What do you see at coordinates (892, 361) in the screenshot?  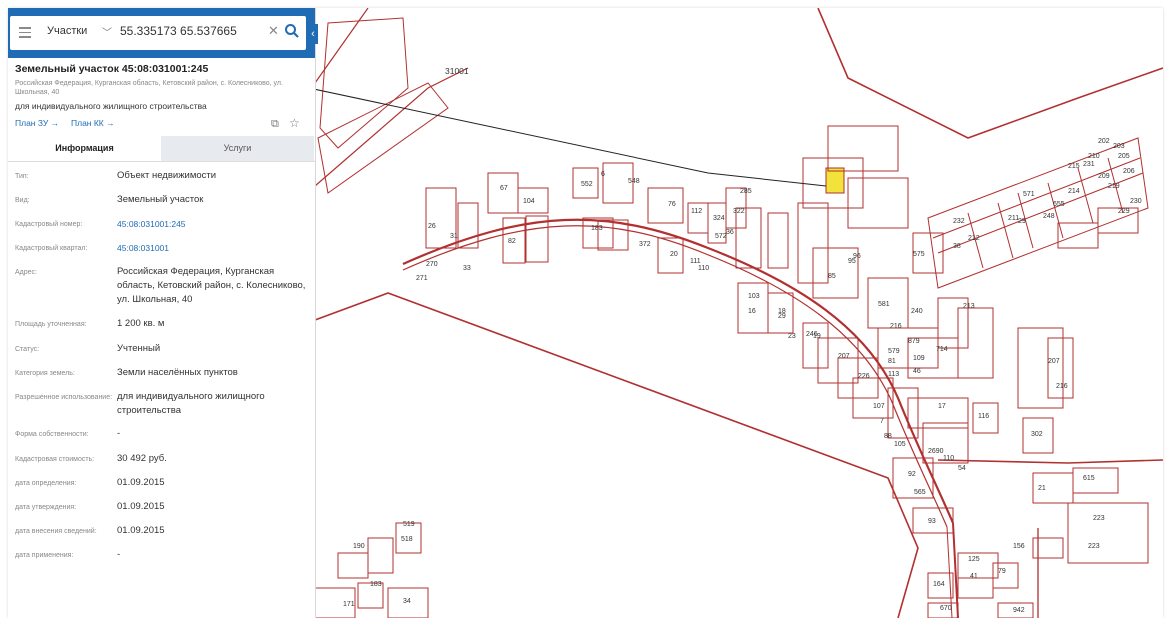 I see `parcel-number-label: 81` at bounding box center [892, 361].